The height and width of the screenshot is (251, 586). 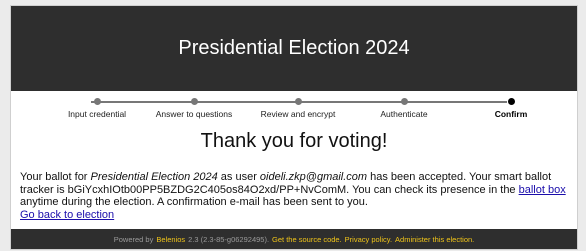 I want to click on step-label: Confirm, so click(x=511, y=114).